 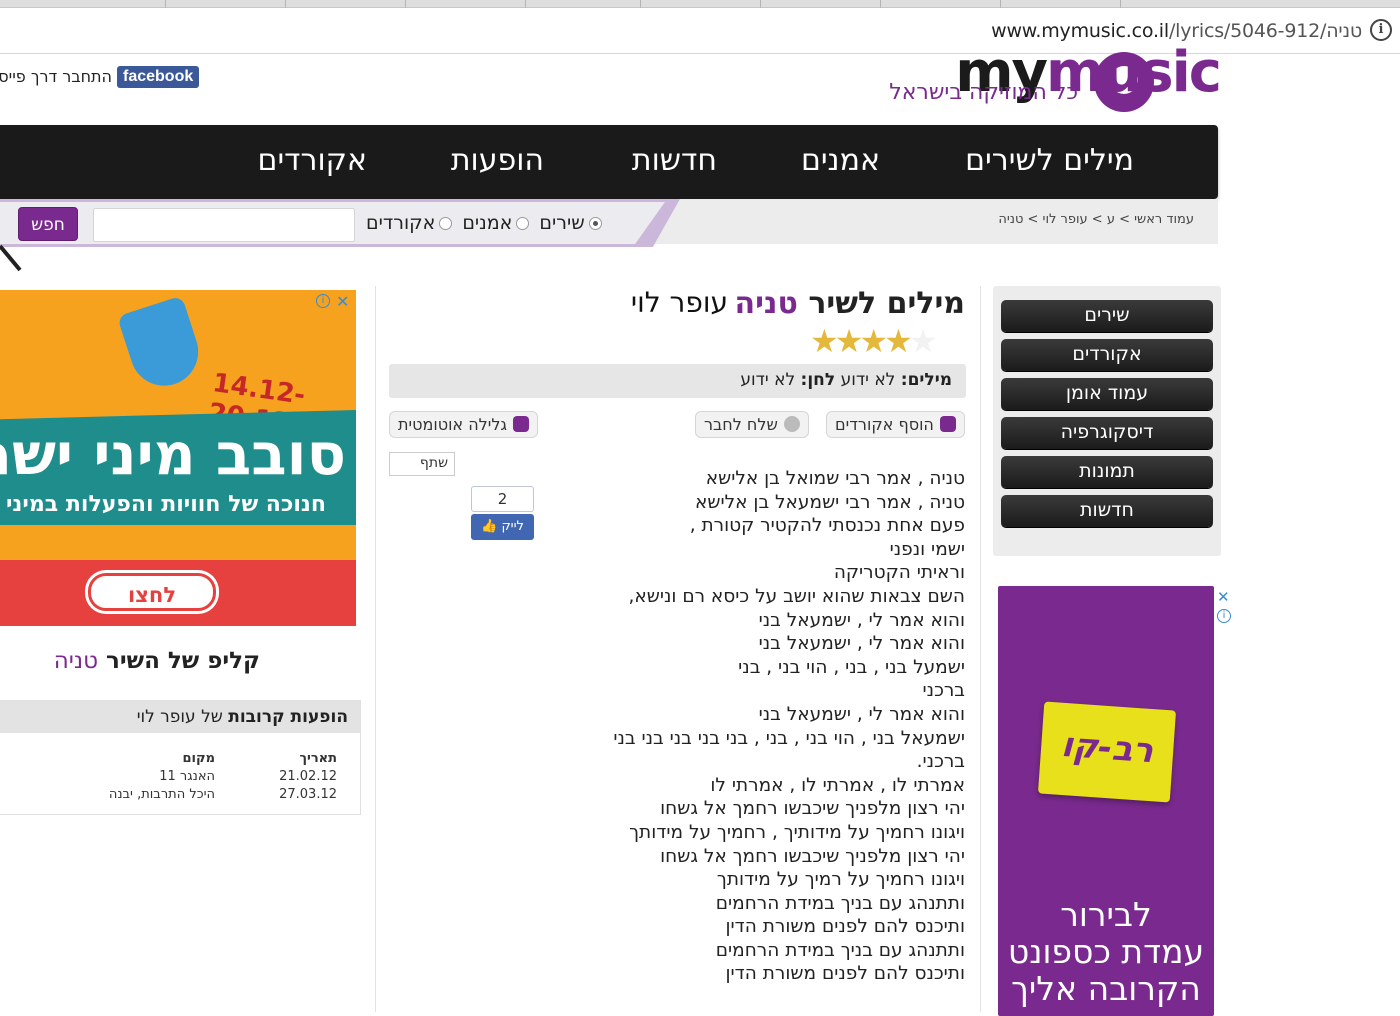 What do you see at coordinates (609, 162) in the screenshot?
I see `main-nav: מילים לשירים אמנים חדשות הופעות אקורדים` at bounding box center [609, 162].